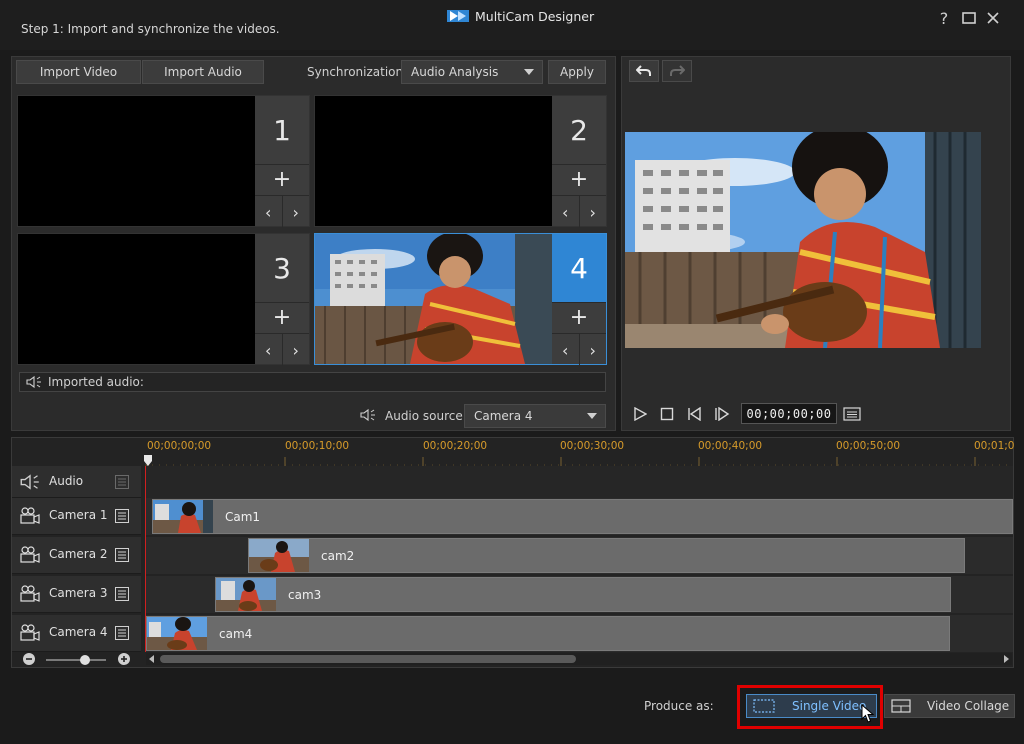 The width and height of the screenshot is (1024, 744). What do you see at coordinates (152, 659) in the screenshot?
I see `scroll-left-icon` at bounding box center [152, 659].